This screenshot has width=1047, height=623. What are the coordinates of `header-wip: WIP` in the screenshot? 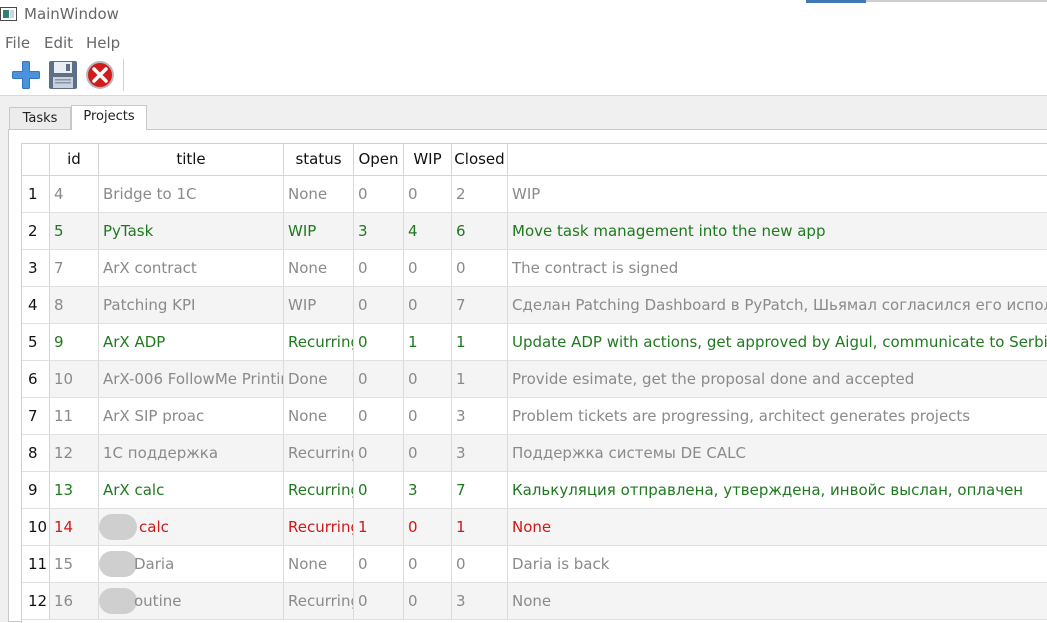 It's located at (428, 160).